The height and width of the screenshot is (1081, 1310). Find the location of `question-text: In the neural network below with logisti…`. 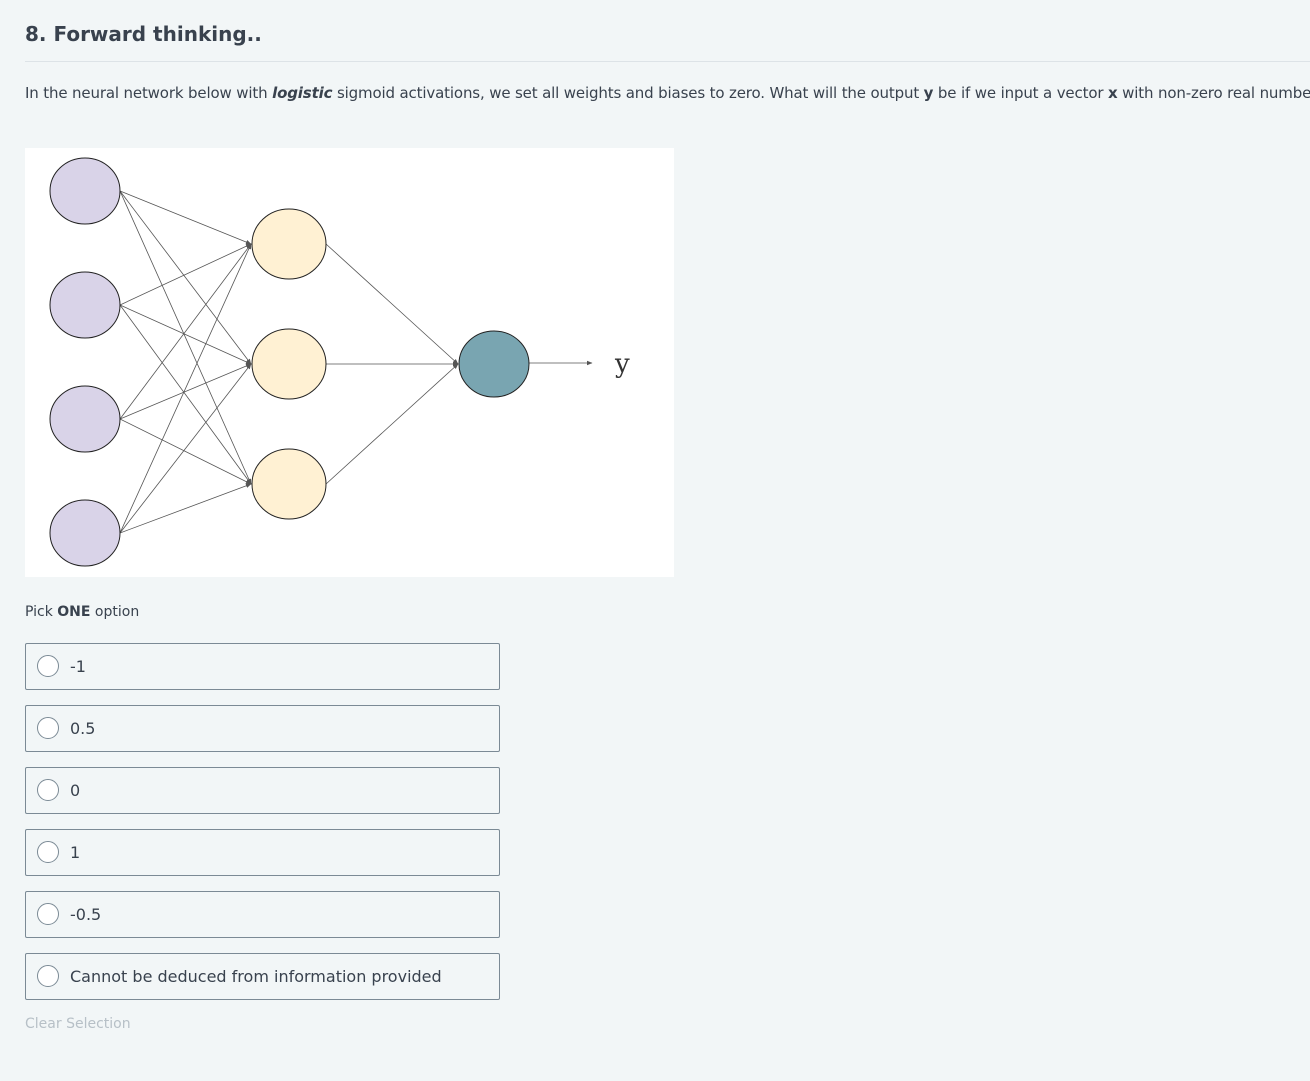

question-text: In the neural network below with logisti… is located at coordinates (667, 93).